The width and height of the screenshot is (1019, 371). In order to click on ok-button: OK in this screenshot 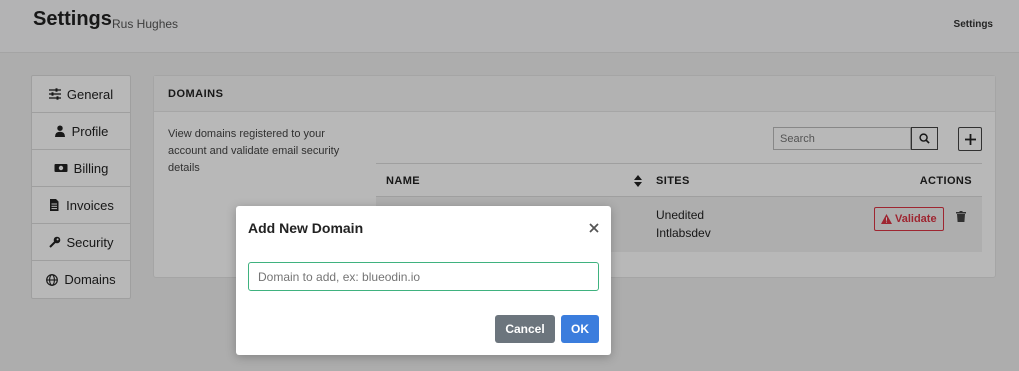, I will do `click(580, 329)`.